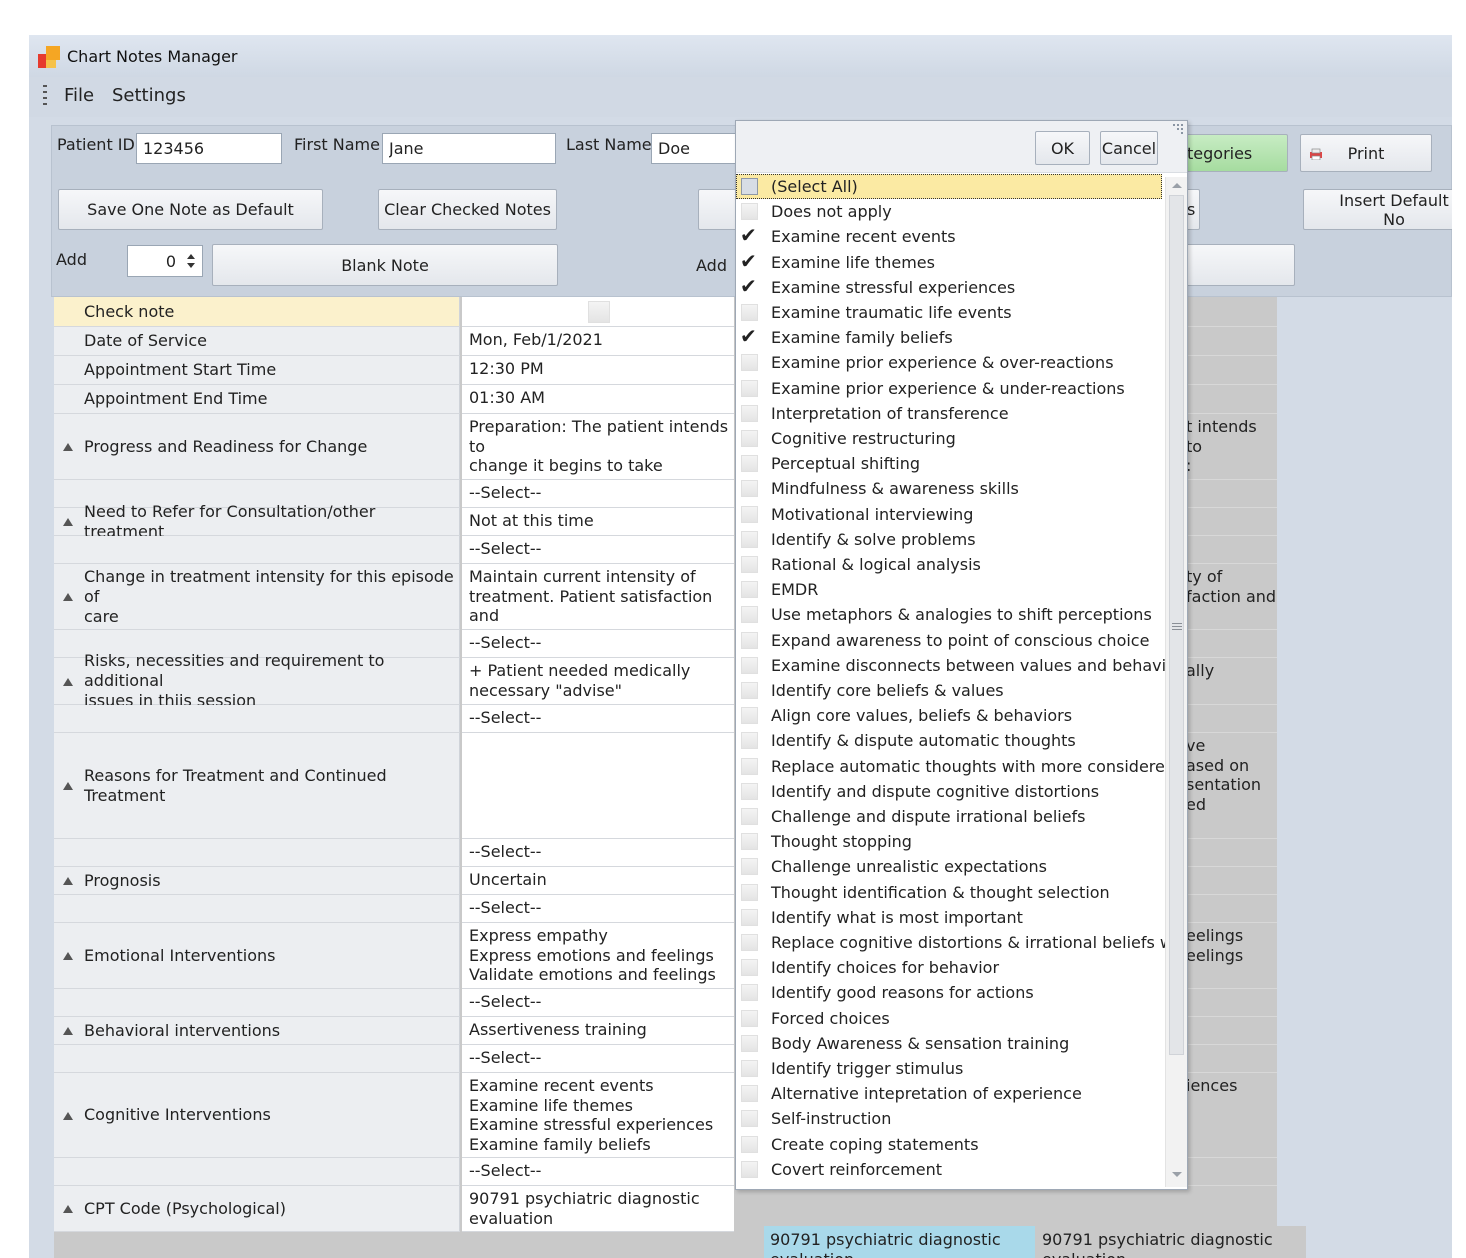  Describe the element at coordinates (598, 522) in the screenshot. I see `row-value-cell: Not at this time` at that location.